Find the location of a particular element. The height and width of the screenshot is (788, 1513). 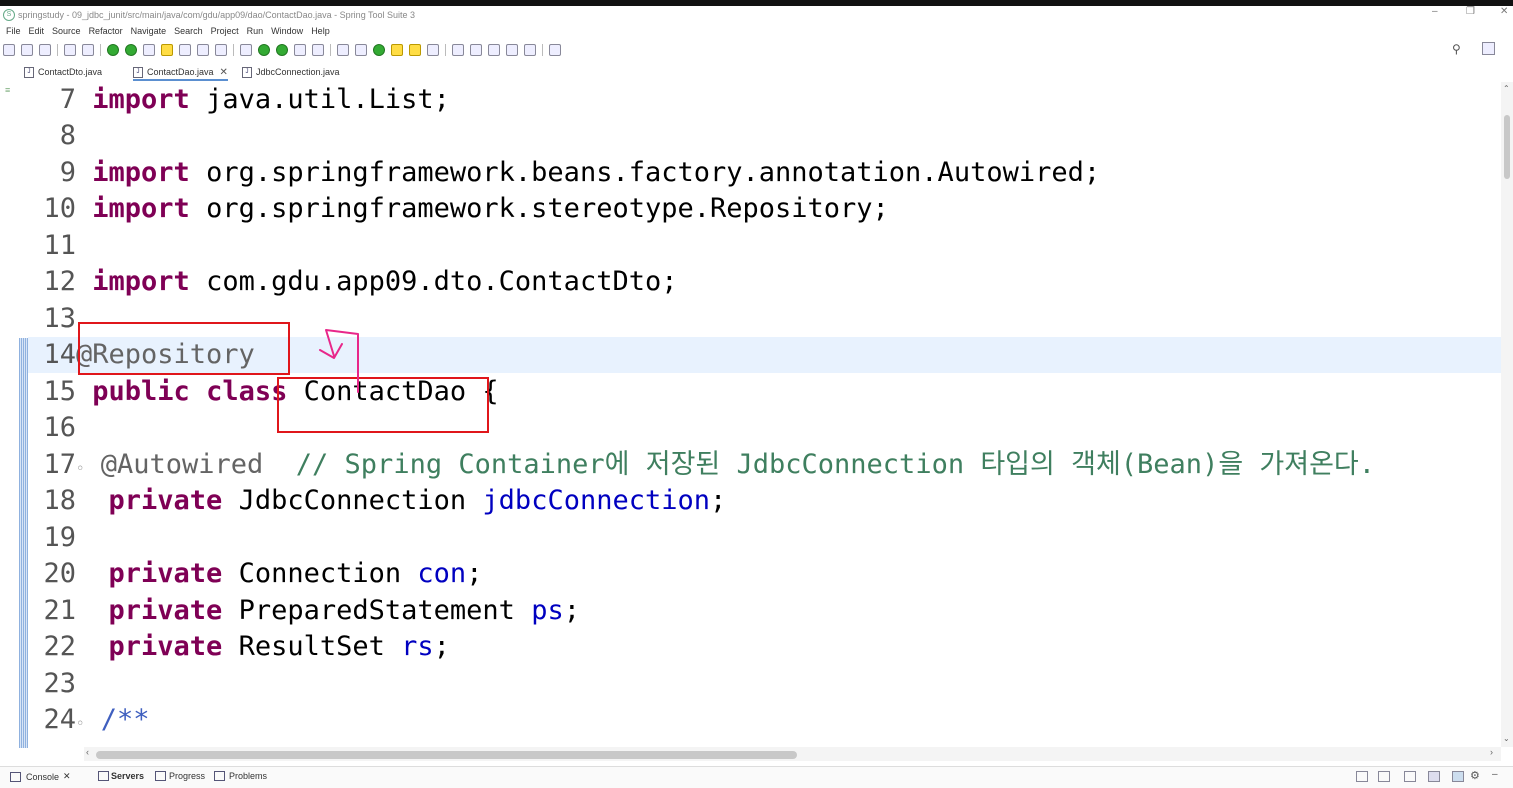

menu-edit: Edit is located at coordinates (37, 31).